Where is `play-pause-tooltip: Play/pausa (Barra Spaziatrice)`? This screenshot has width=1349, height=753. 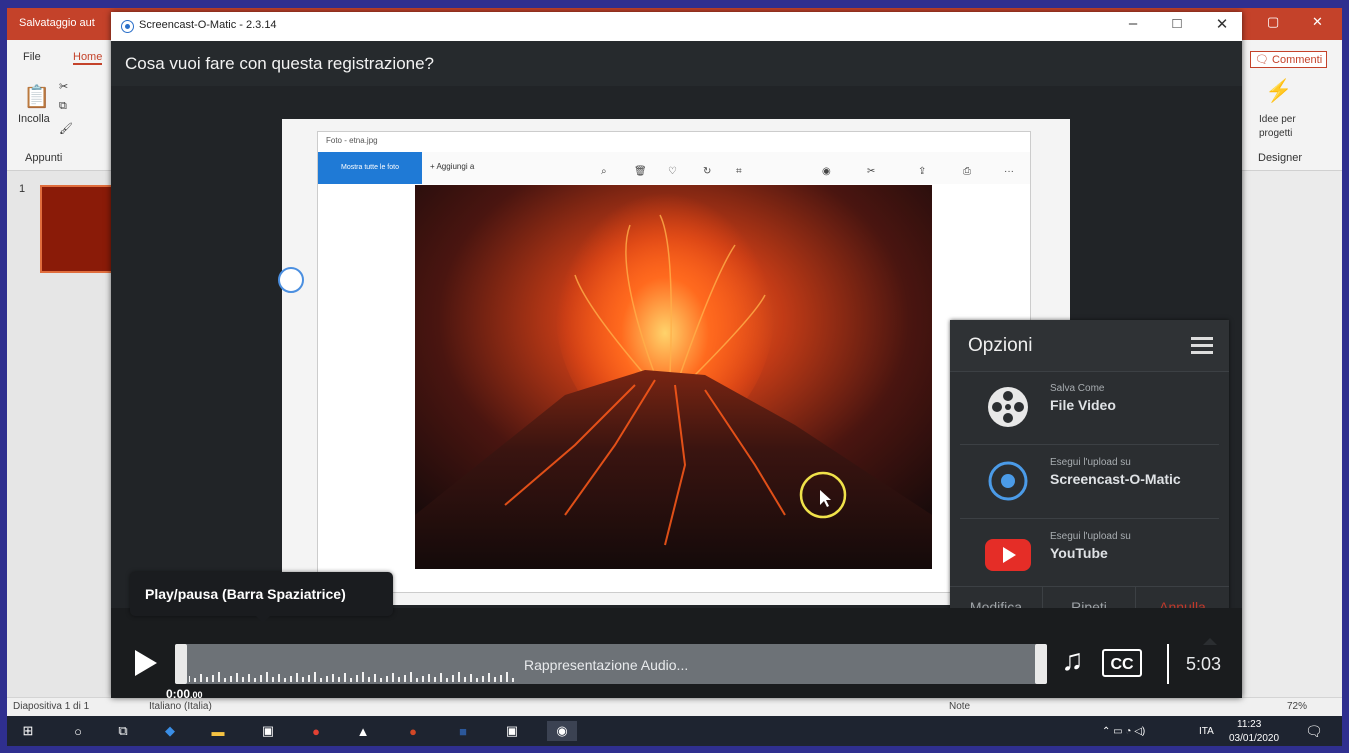 play-pause-tooltip: Play/pausa (Barra Spaziatrice) is located at coordinates (261, 597).